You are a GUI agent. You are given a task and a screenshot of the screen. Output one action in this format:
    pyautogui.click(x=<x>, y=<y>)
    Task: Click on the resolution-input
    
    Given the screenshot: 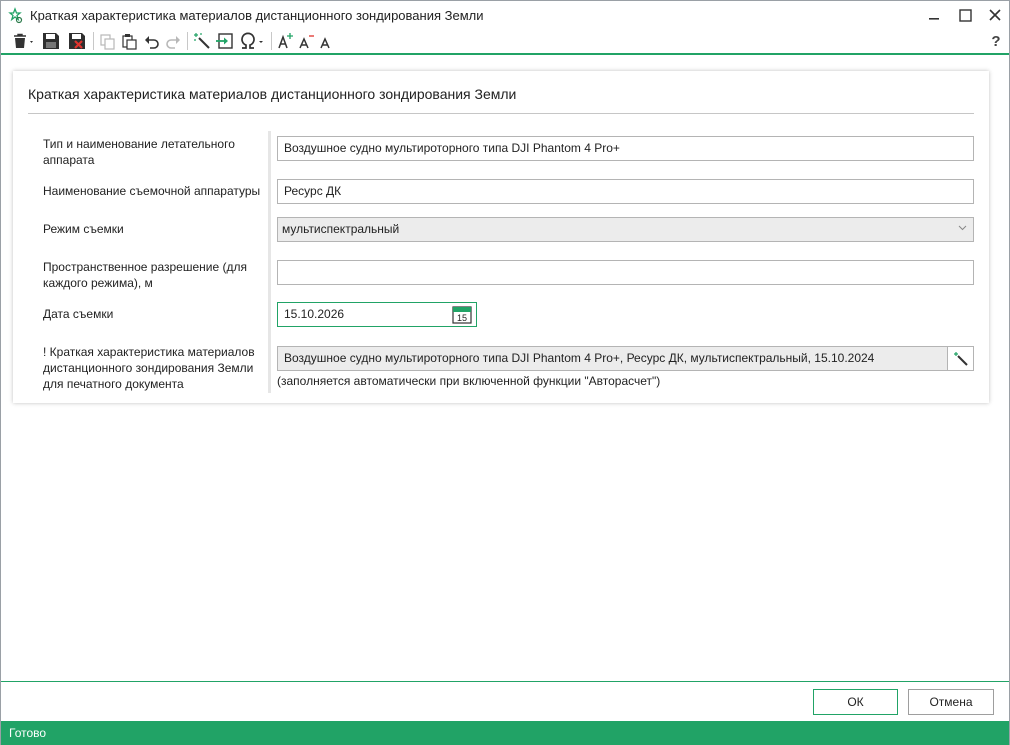 What is the action you would take?
    pyautogui.click(x=625, y=272)
    